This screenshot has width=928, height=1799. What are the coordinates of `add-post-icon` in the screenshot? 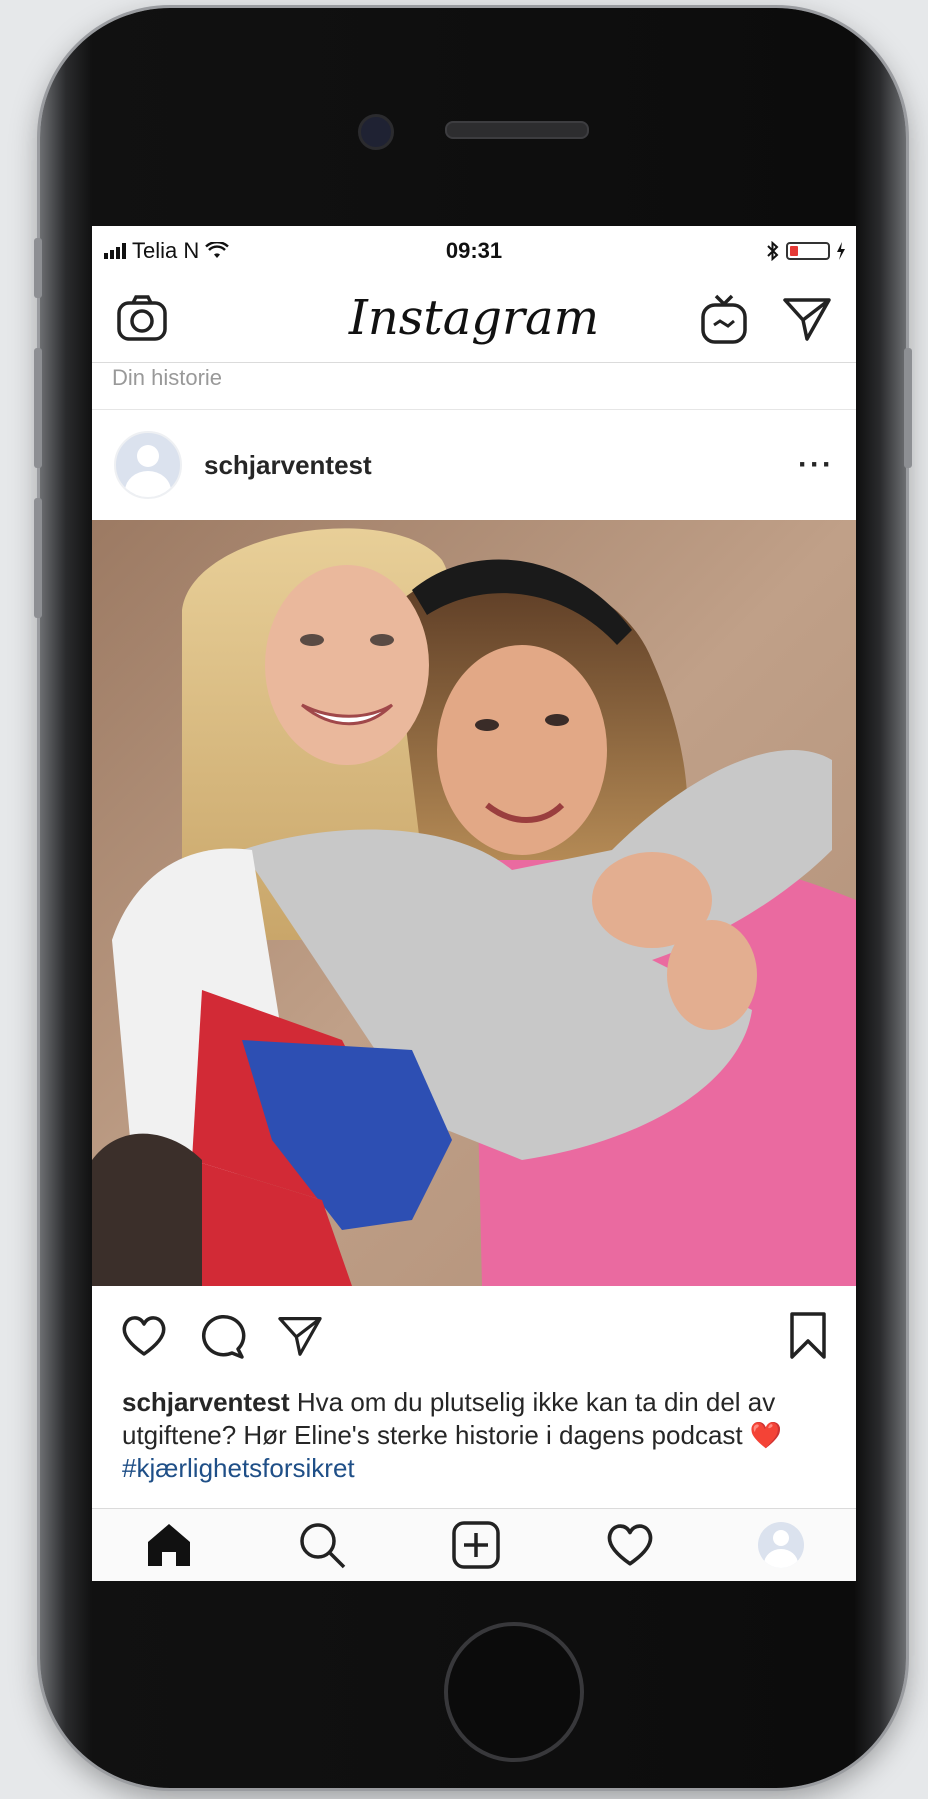 It's located at (476, 1545).